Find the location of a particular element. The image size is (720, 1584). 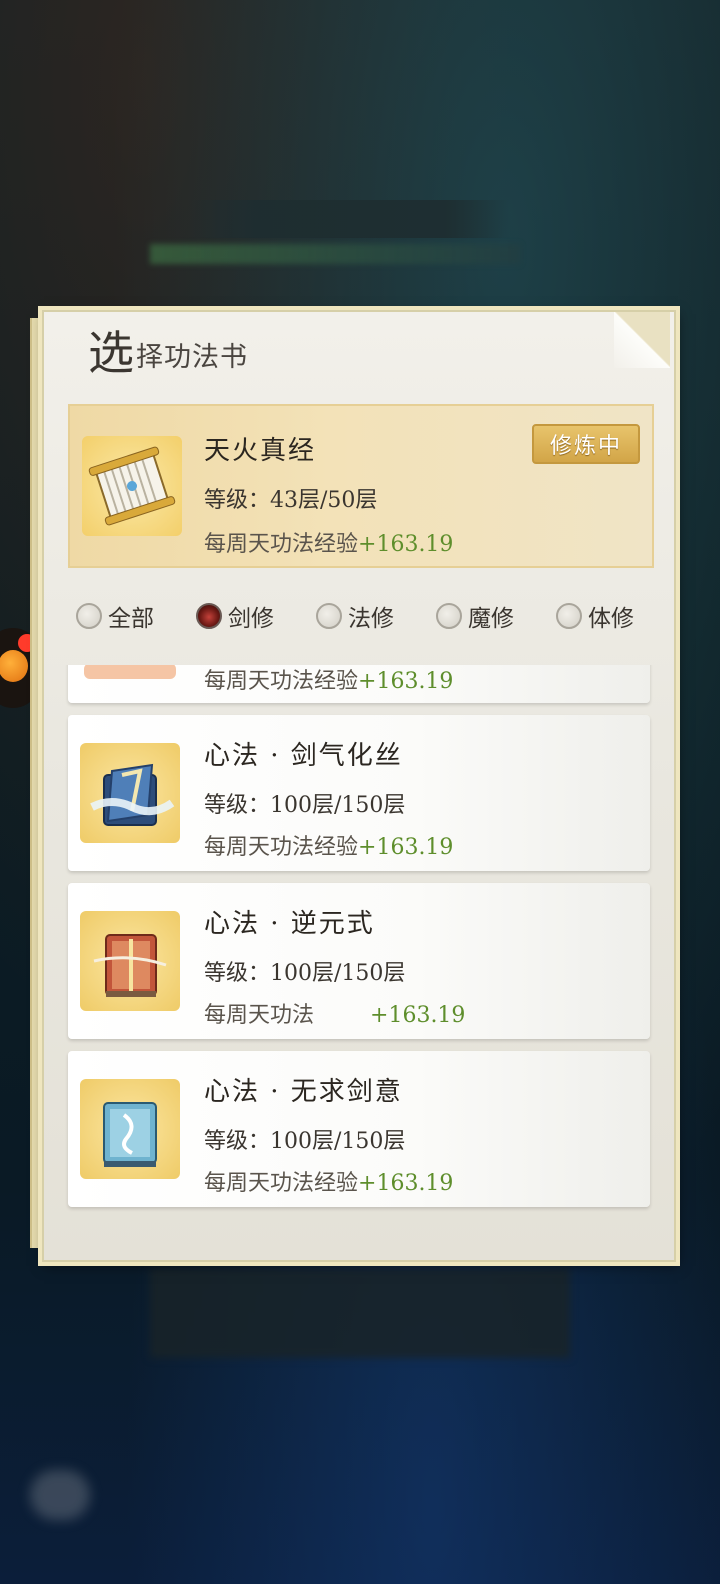

list-item: 心法 · 无求剑意 等级：100层/150层 每周天功法经验+163.19 is located at coordinates (359, 1129).